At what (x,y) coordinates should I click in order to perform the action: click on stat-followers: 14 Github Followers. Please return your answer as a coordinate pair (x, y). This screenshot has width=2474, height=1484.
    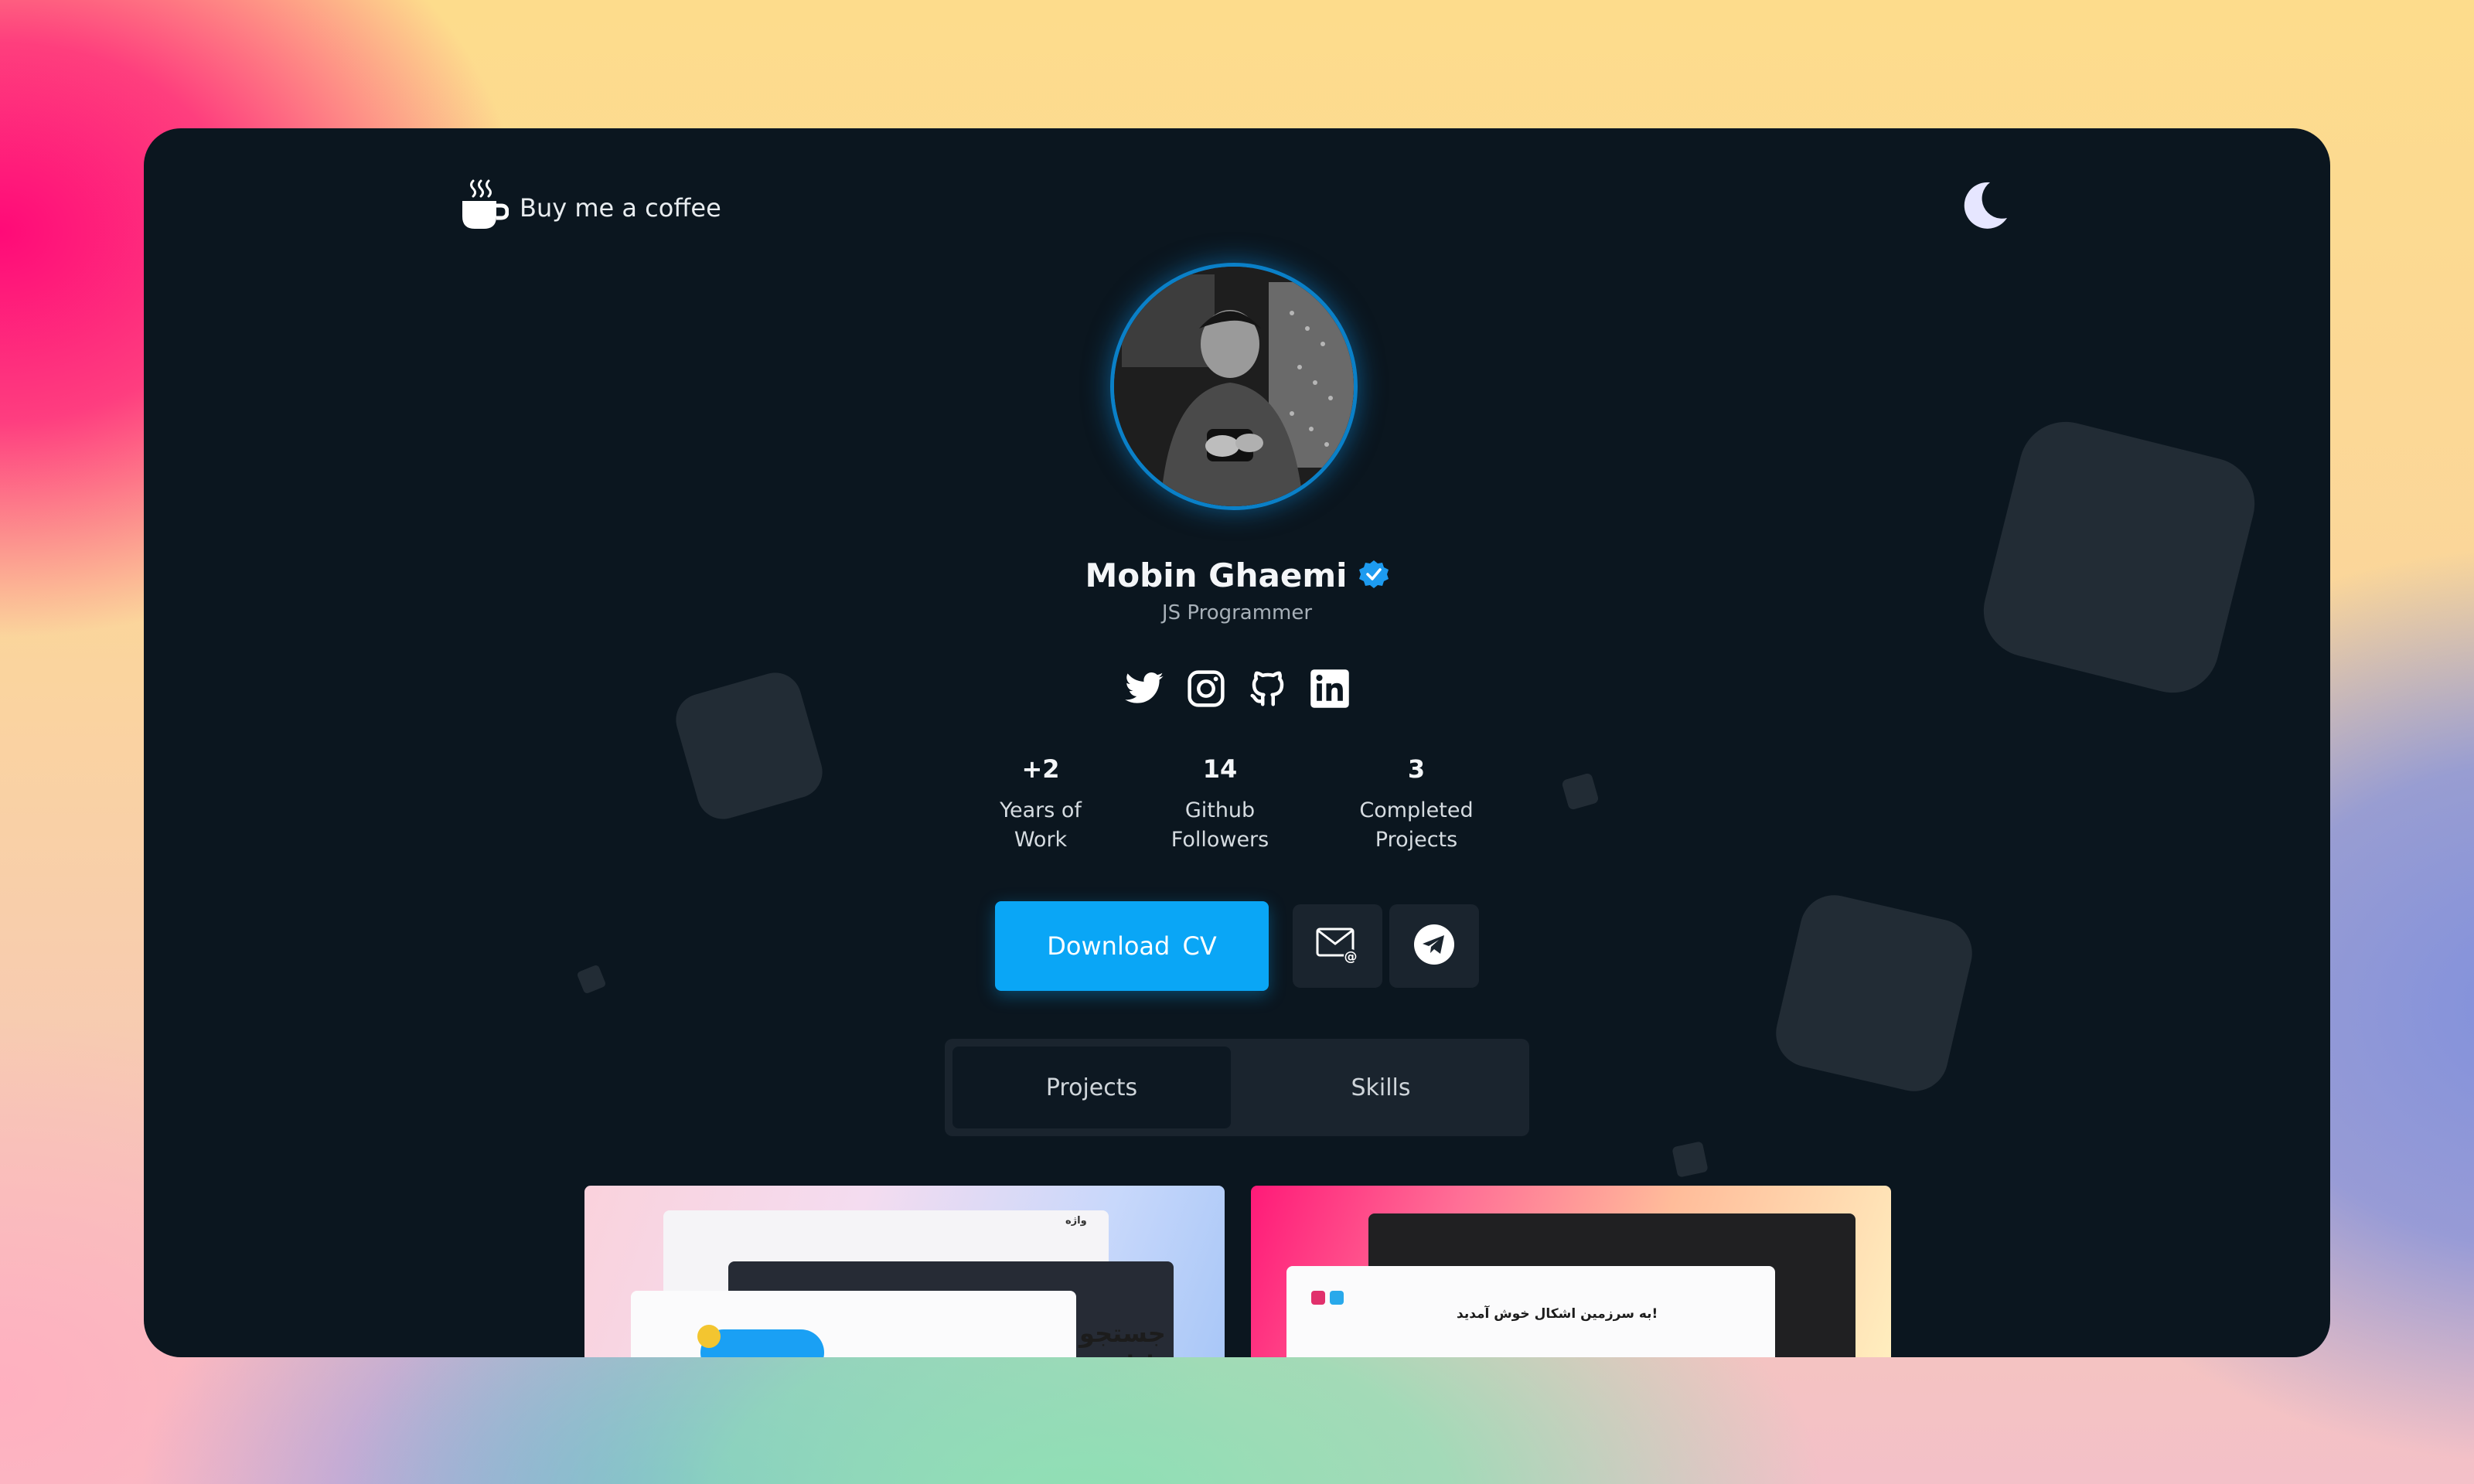
    Looking at the image, I should click on (1220, 804).